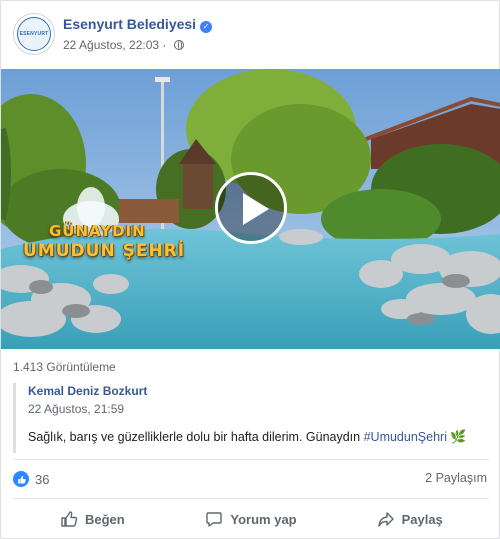 This screenshot has height=539, width=500. I want to click on municipality-logo: ESENYURT, so click(34, 34).